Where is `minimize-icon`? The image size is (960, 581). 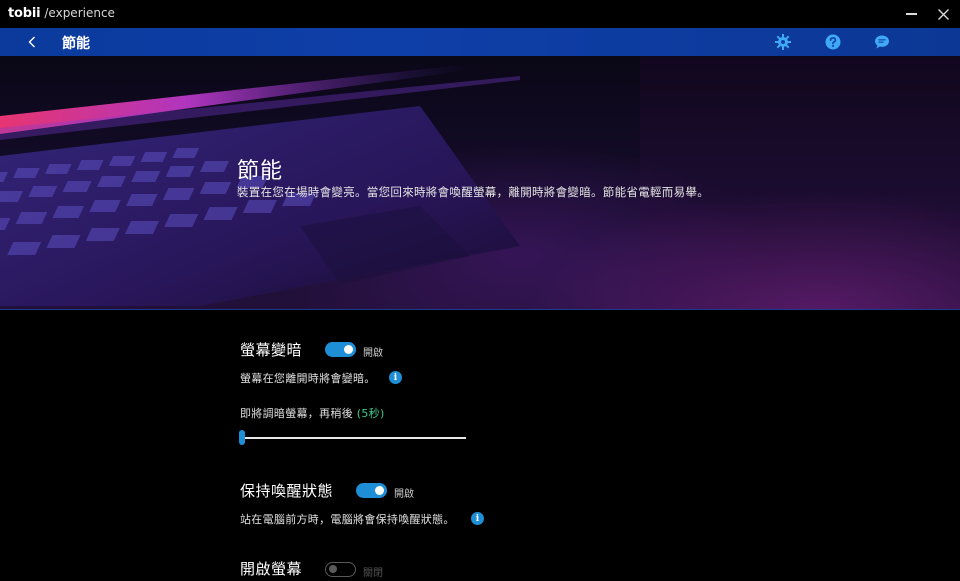
minimize-icon is located at coordinates (911, 14).